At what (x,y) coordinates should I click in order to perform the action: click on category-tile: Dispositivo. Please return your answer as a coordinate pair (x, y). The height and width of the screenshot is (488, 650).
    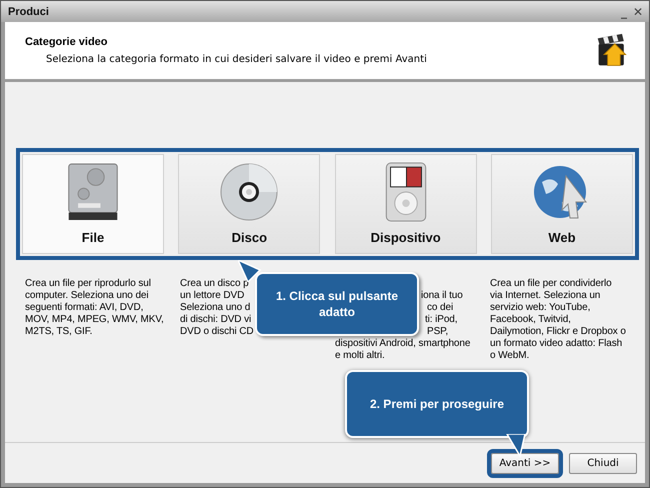
    Looking at the image, I should click on (405, 204).